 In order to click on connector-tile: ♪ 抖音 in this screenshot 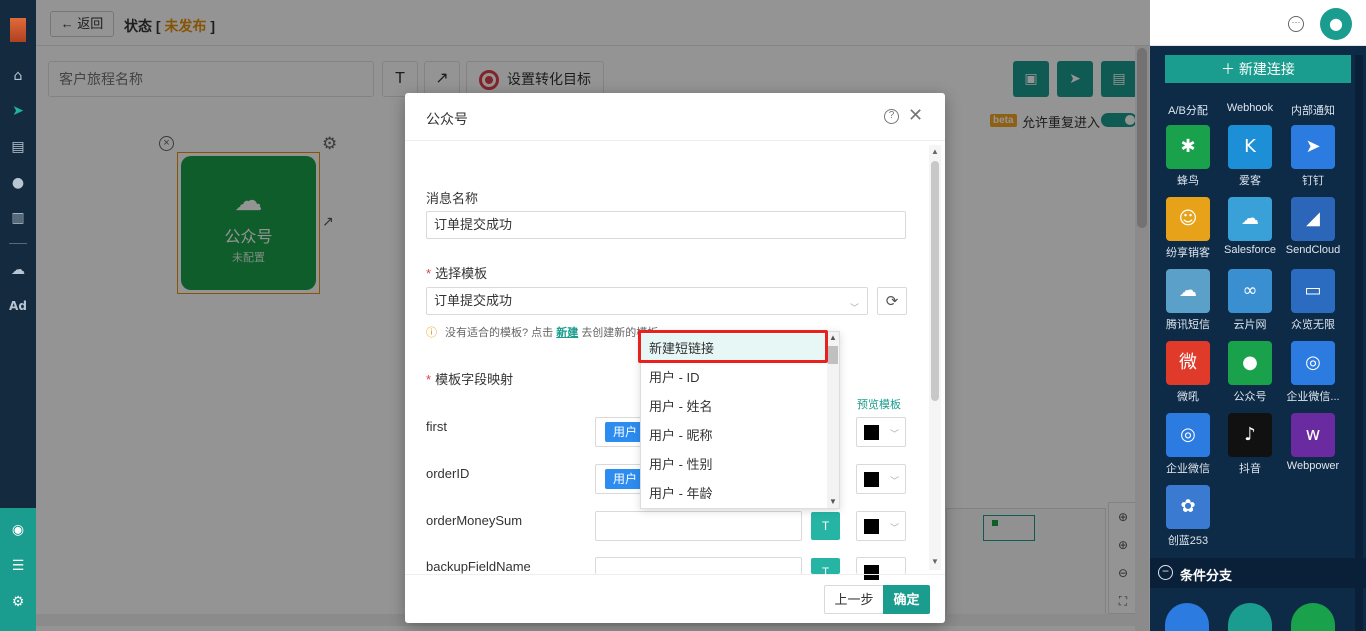, I will do `click(1250, 444)`.